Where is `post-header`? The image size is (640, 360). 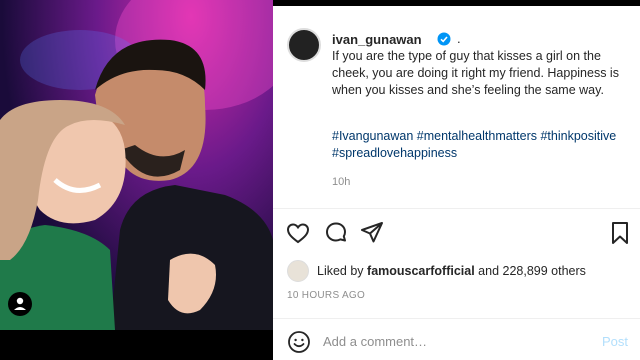
post-header is located at coordinates (304, 45).